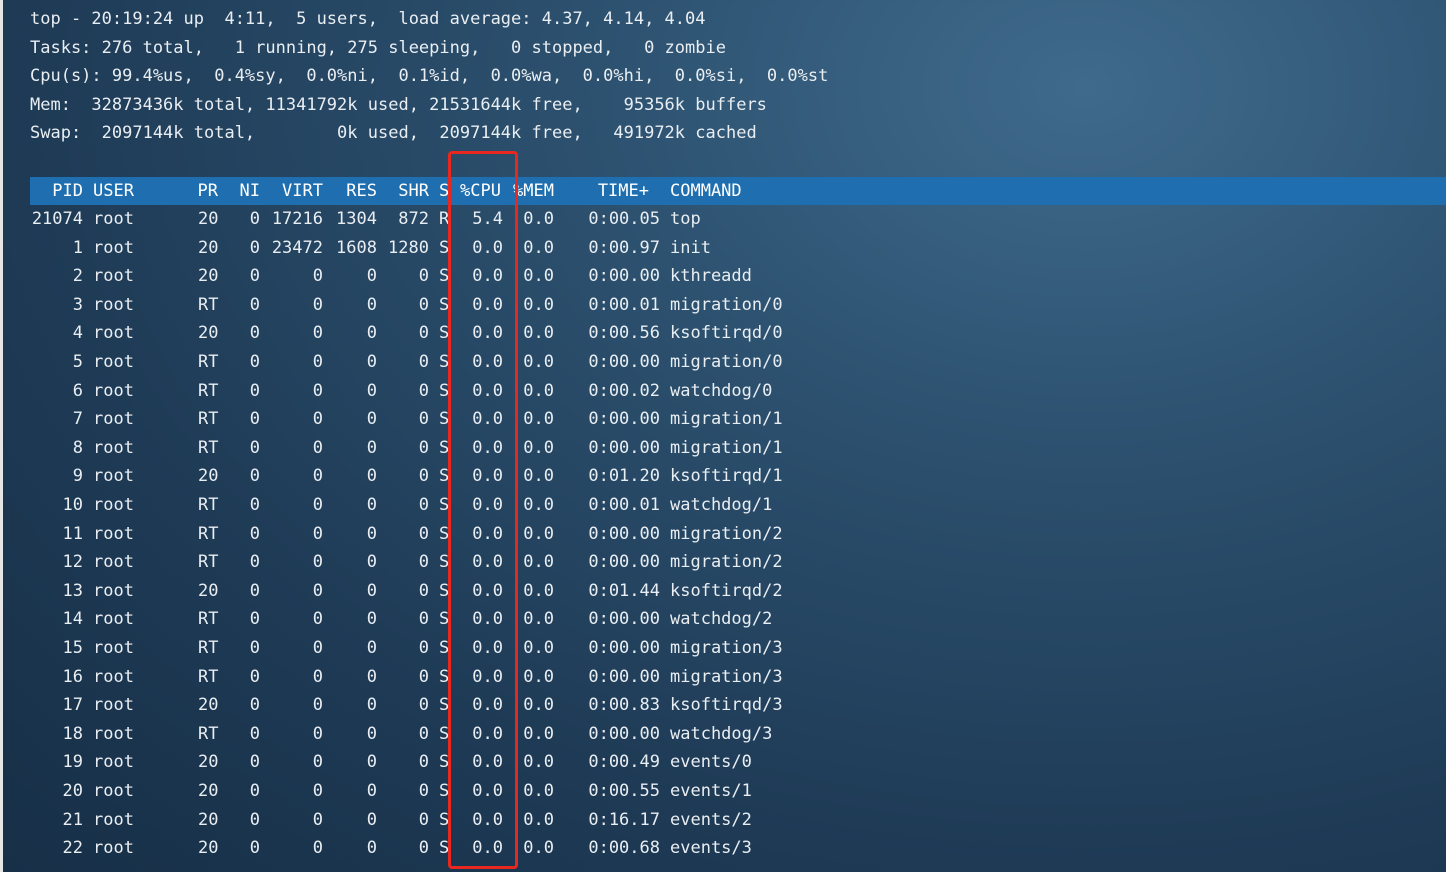 The width and height of the screenshot is (1446, 872). What do you see at coordinates (726, 419) in the screenshot?
I see `cell-command: migration/1` at bounding box center [726, 419].